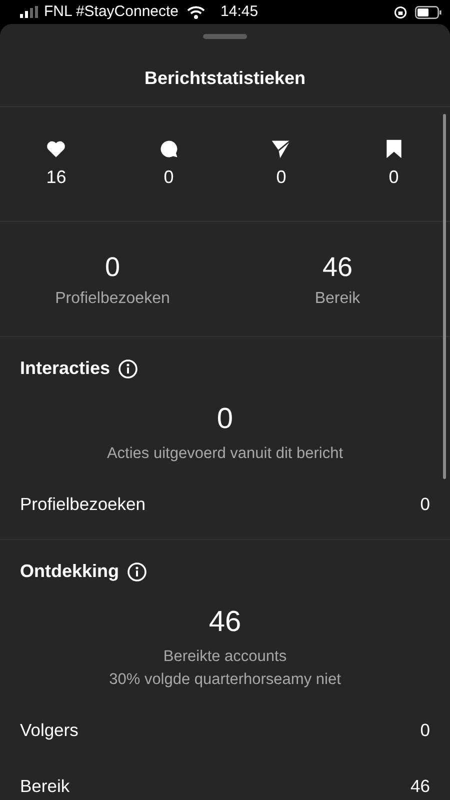 The height and width of the screenshot is (800, 450). Describe the element at coordinates (56, 177) in the screenshot. I see `engagement-count: 16` at that location.